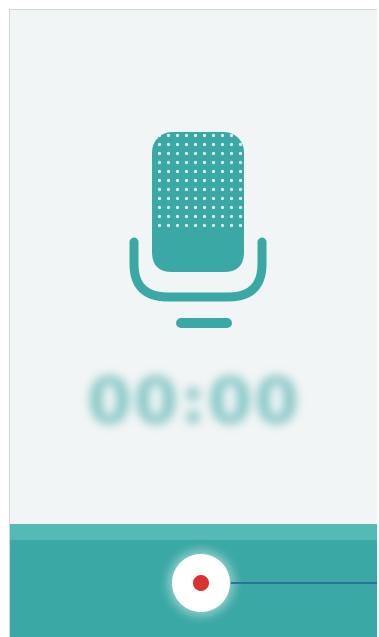 The height and width of the screenshot is (637, 379). I want to click on microphone-icon, so click(198, 232).